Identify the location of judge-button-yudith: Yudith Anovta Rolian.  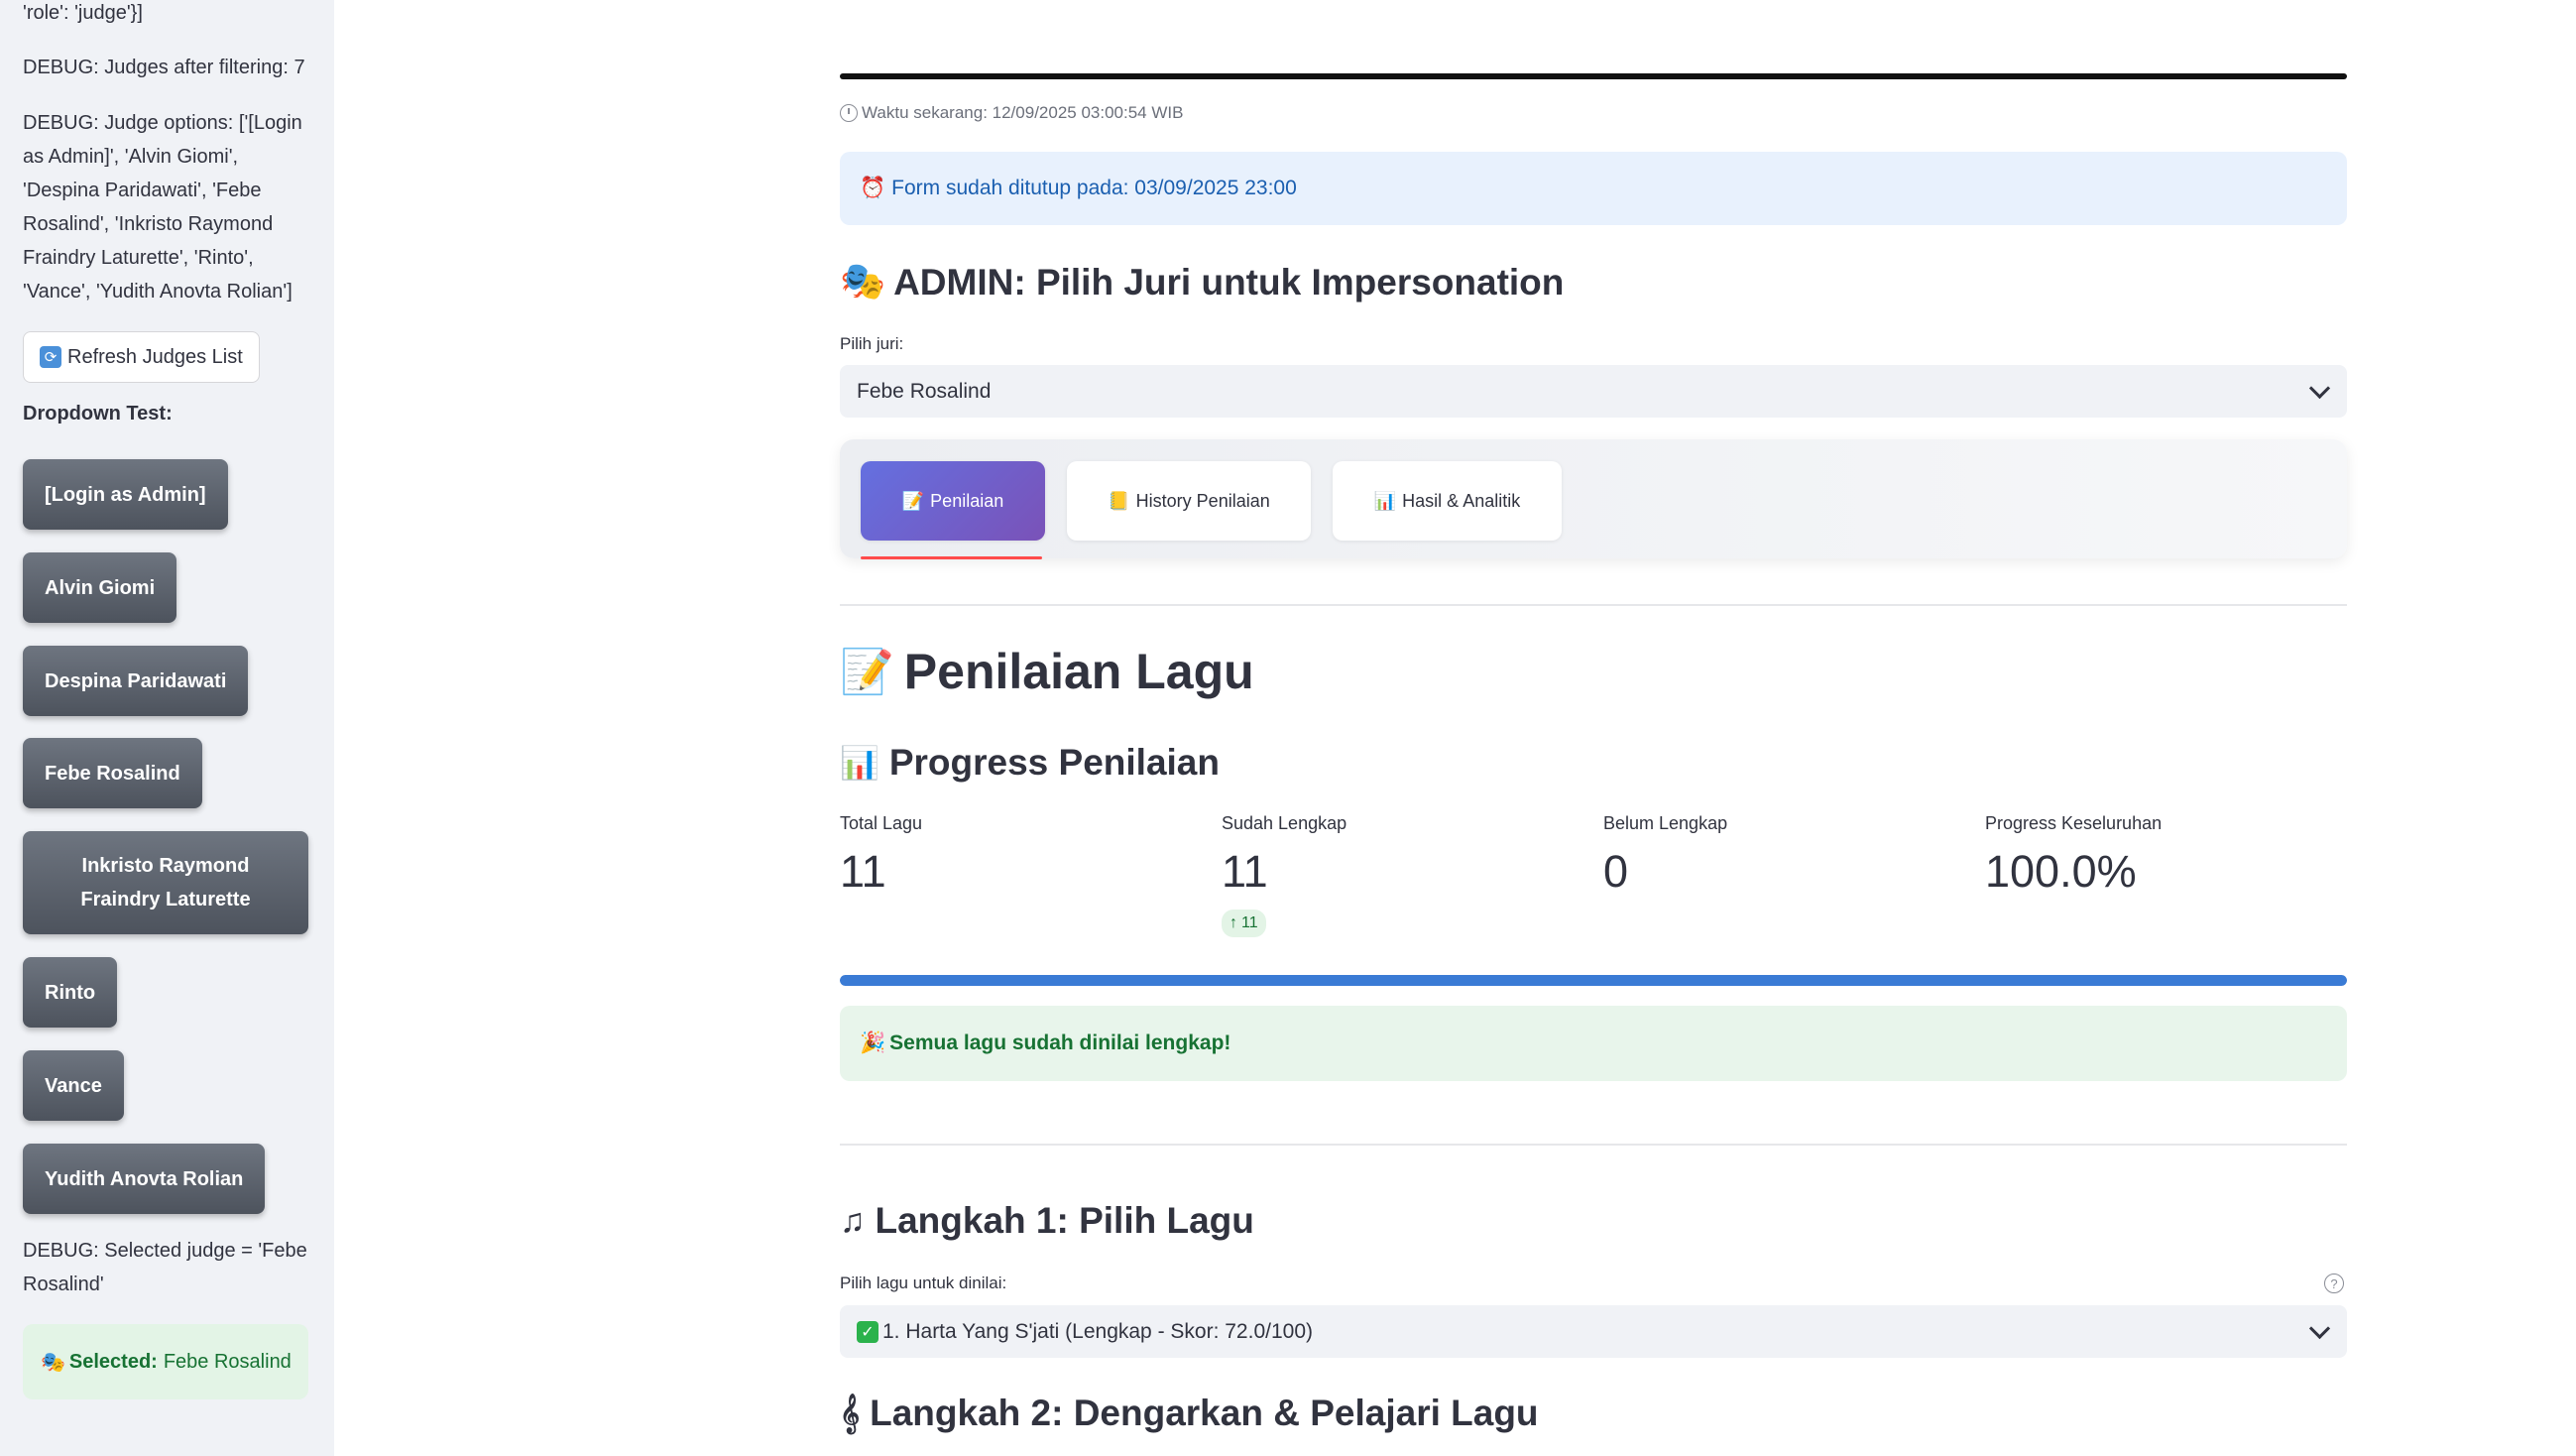
(144, 1179).